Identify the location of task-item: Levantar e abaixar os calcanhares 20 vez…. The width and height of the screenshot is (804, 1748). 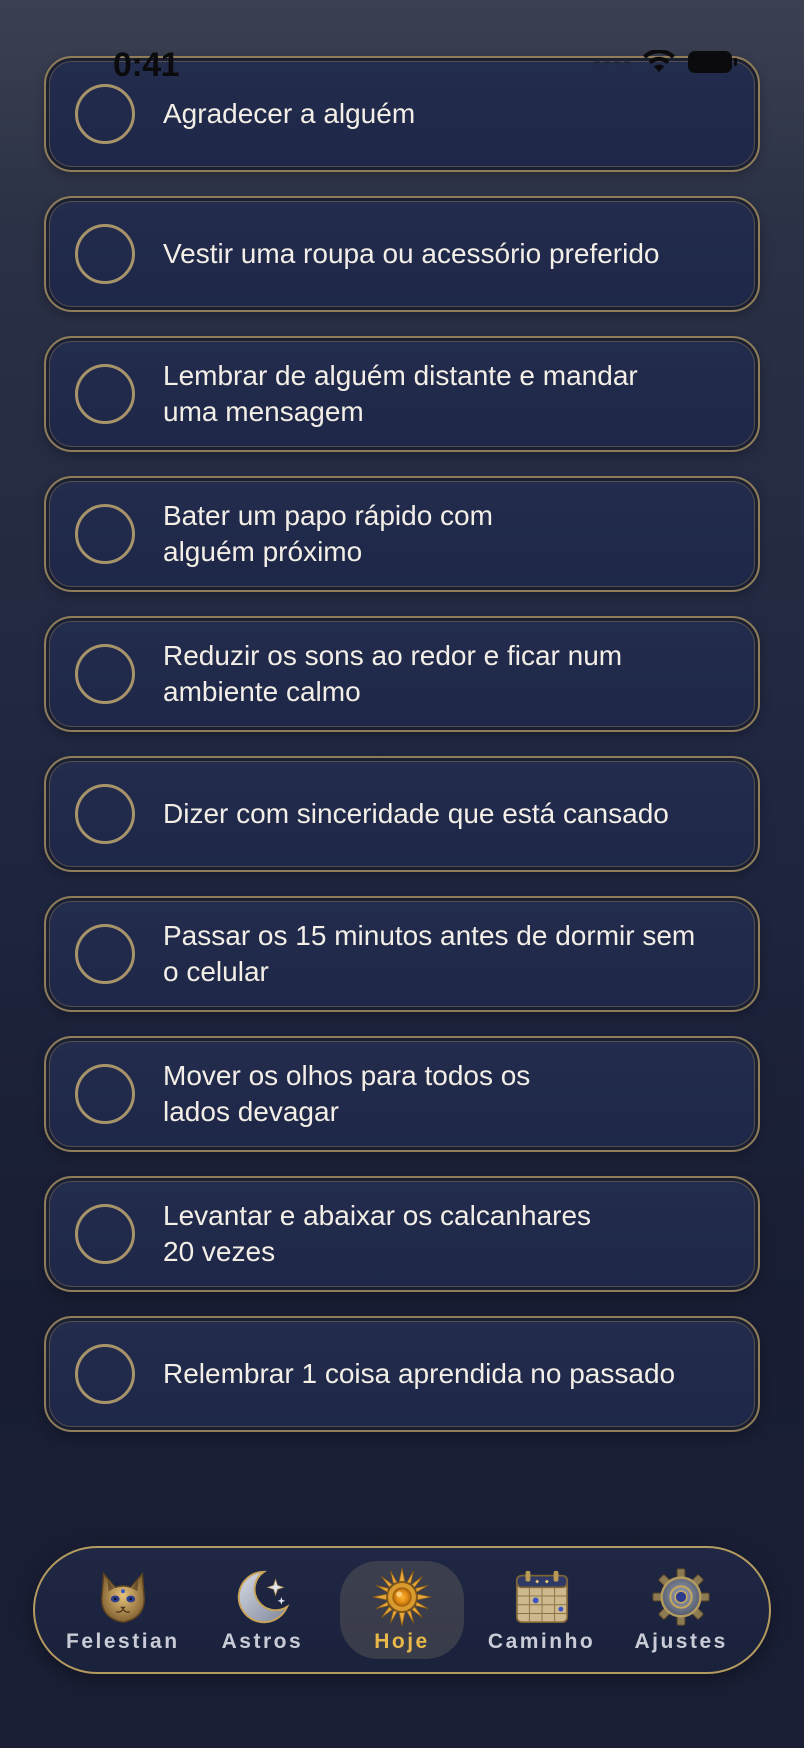
(402, 1234).